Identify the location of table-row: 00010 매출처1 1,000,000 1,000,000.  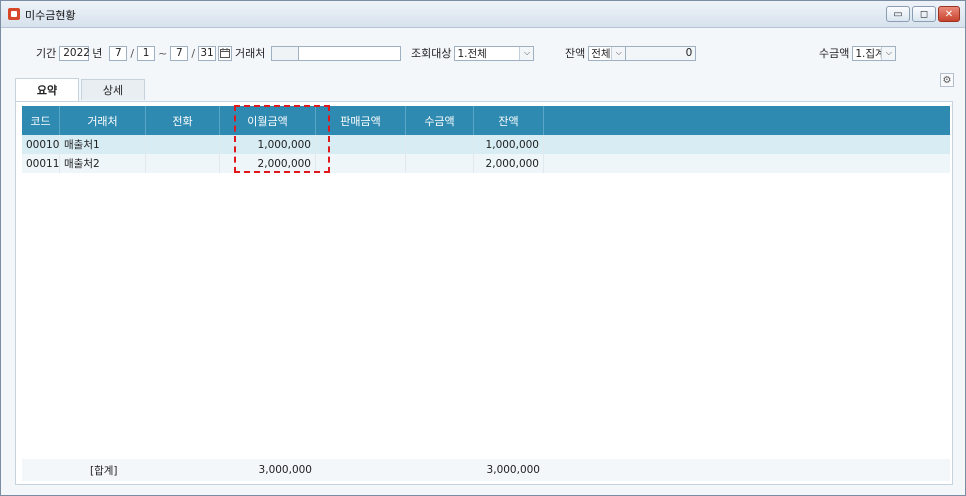
(486, 144).